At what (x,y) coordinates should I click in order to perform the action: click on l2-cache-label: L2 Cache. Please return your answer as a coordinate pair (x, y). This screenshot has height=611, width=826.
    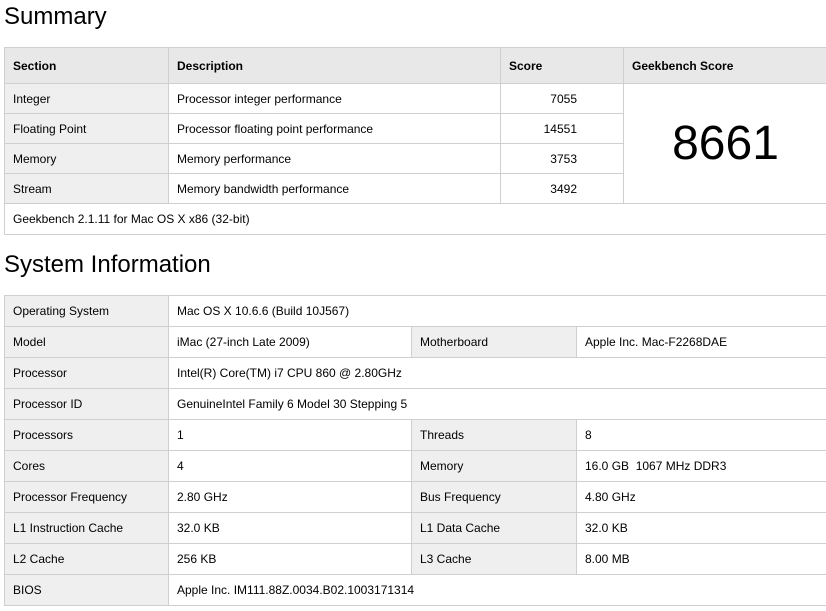
    Looking at the image, I should click on (86, 559).